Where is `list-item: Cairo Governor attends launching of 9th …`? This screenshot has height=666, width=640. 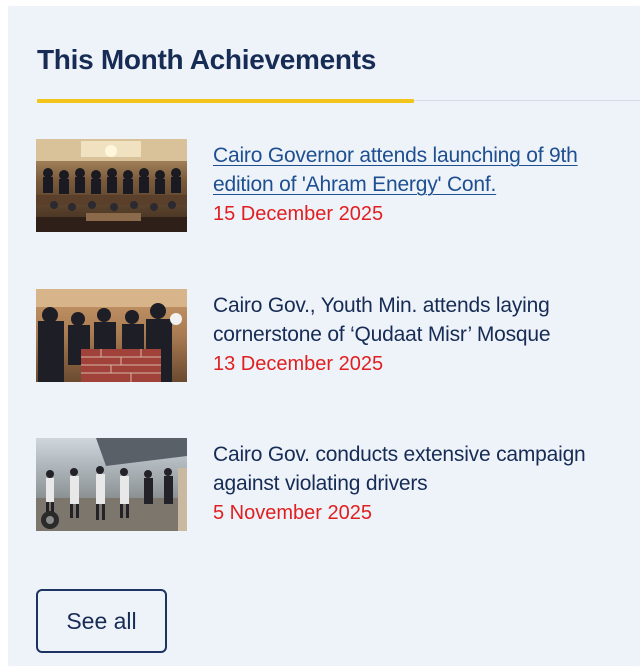
list-item: Cairo Governor attends launching of 9th … is located at coordinates (331, 189).